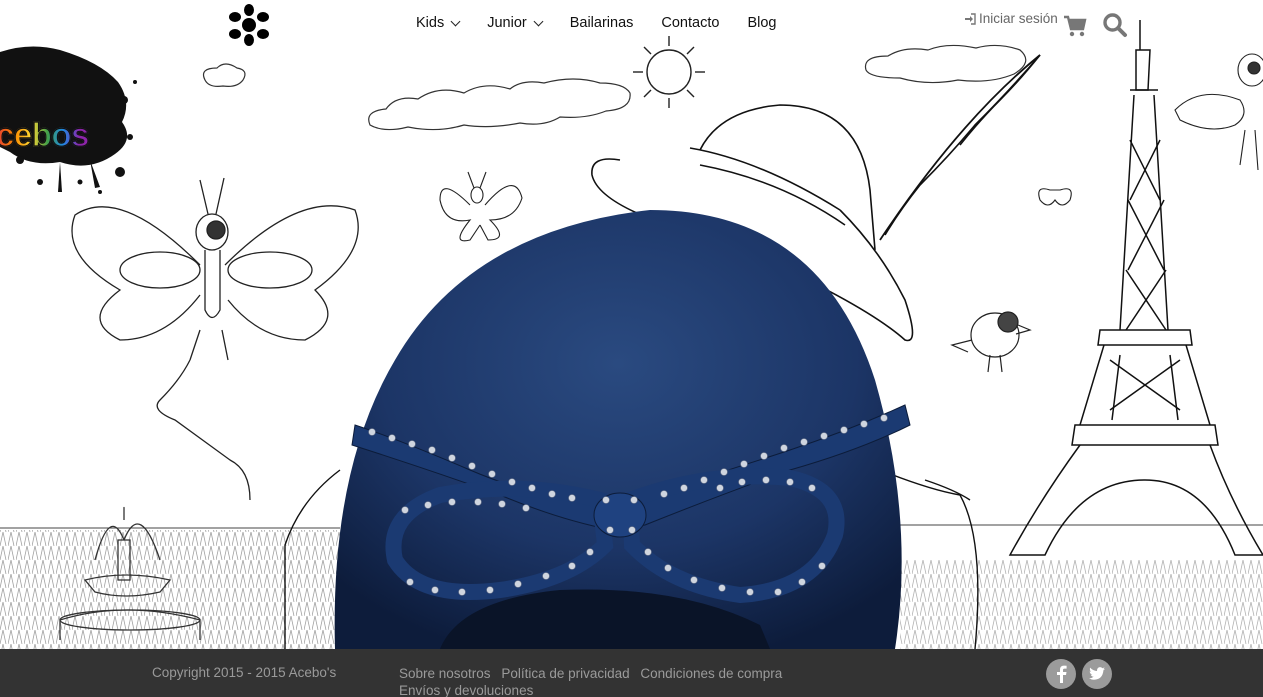 Image resolution: width=1263 pixels, height=697 pixels. What do you see at coordinates (1061, 674) in the screenshot?
I see `facebook-icon` at bounding box center [1061, 674].